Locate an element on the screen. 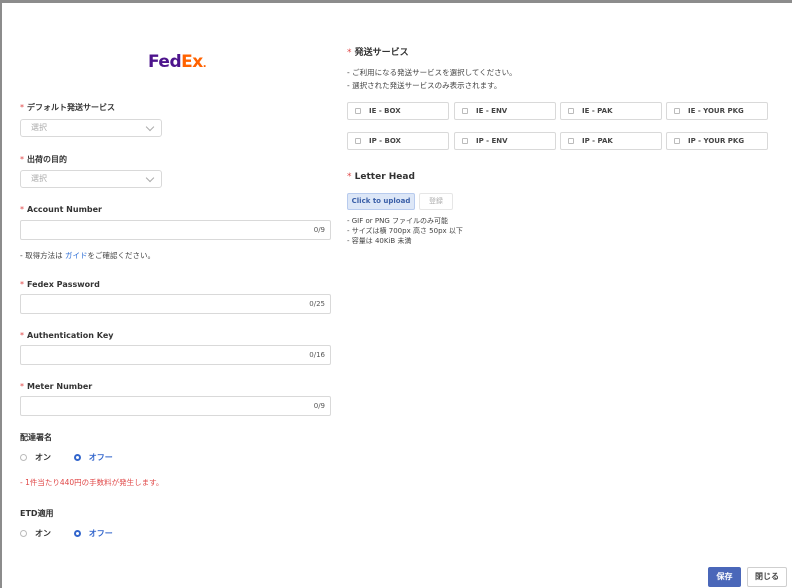 The height and width of the screenshot is (588, 792). service-ip-env: IP - ENV is located at coordinates (505, 141).